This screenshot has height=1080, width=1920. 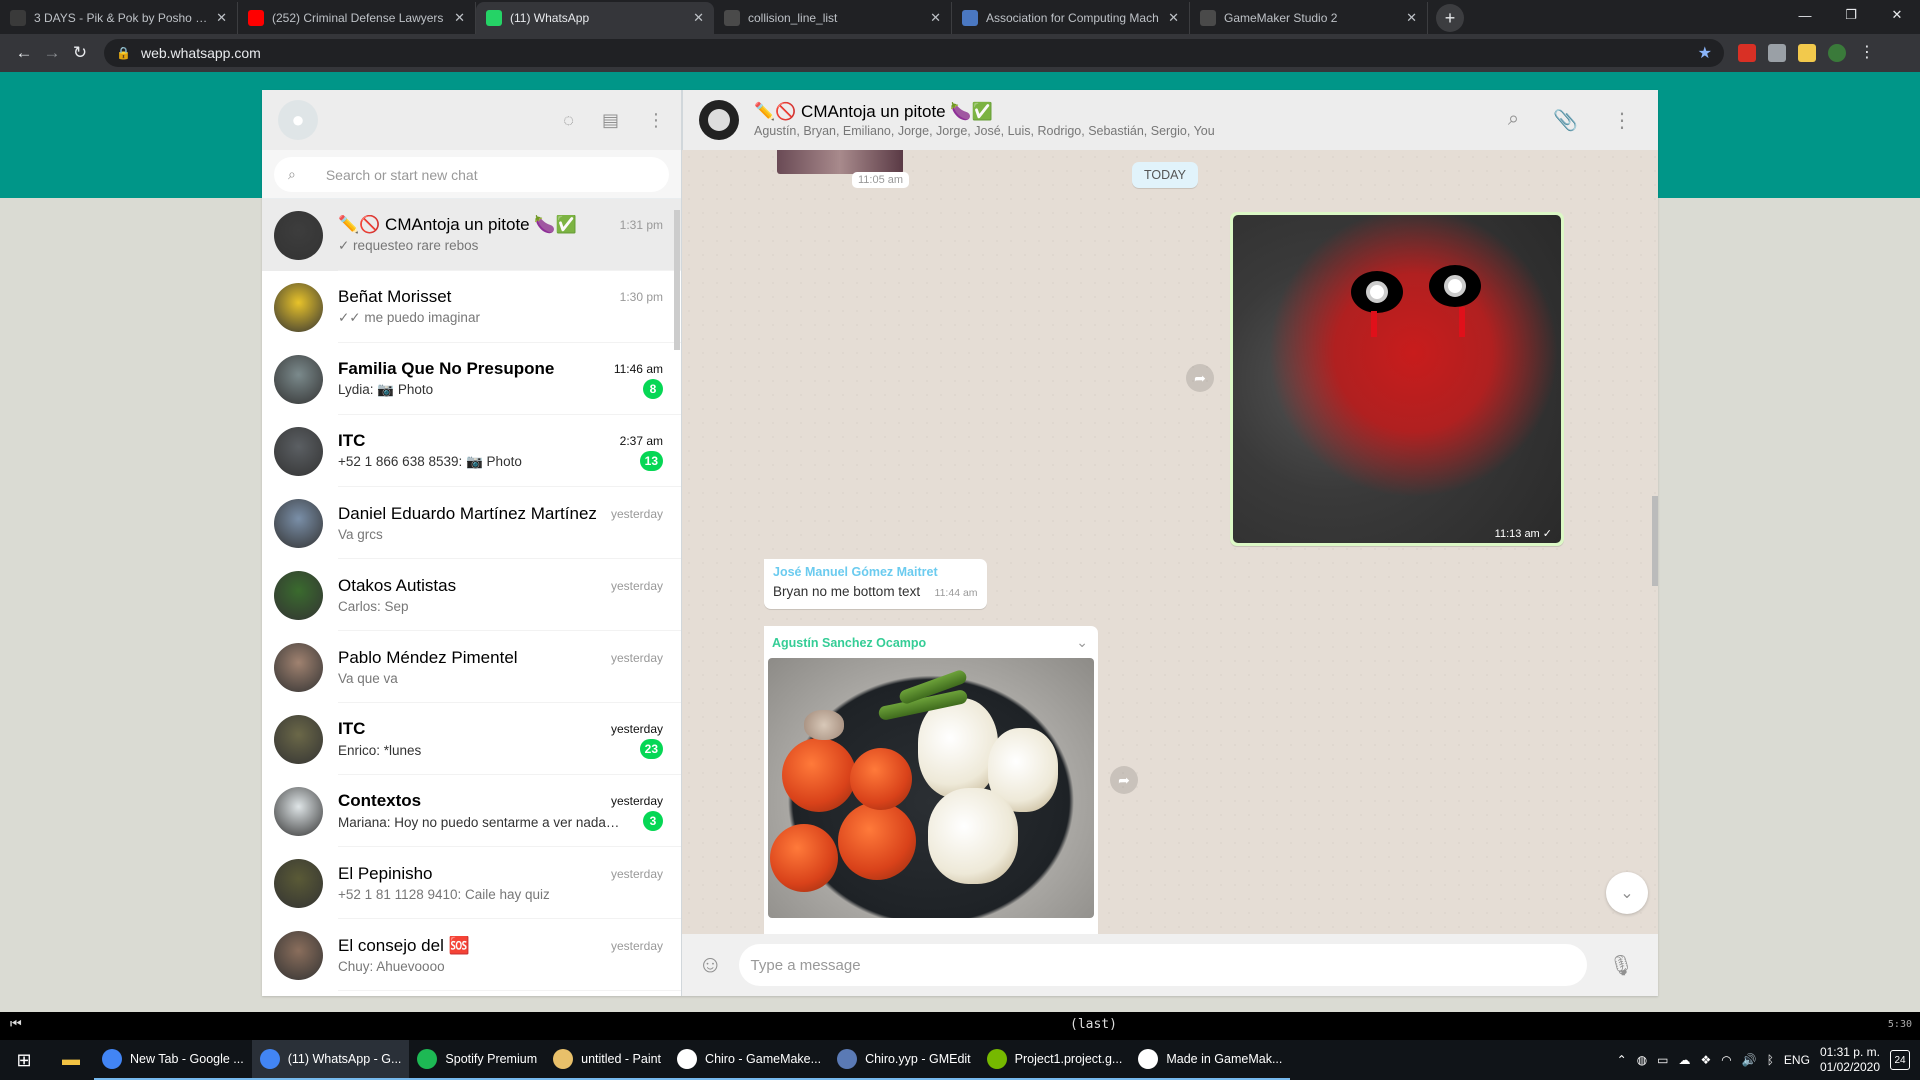 I want to click on profile-avatar-icon, so click(x=1837, y=53).